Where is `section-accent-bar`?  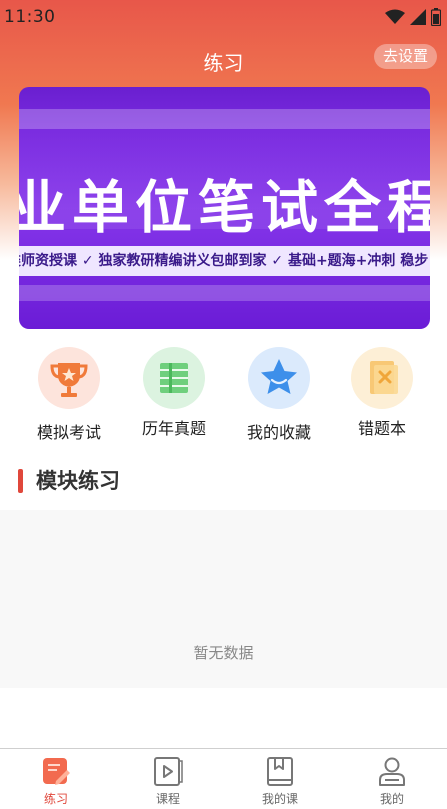 section-accent-bar is located at coordinates (20, 481).